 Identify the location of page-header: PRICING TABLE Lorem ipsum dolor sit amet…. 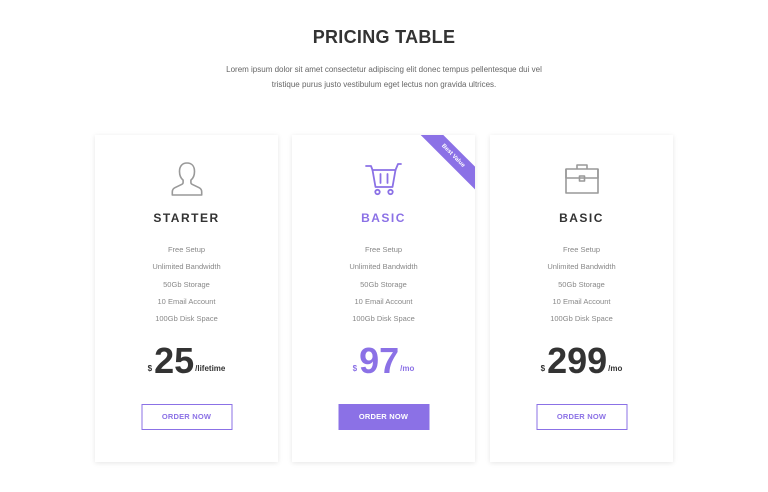
(384, 59).